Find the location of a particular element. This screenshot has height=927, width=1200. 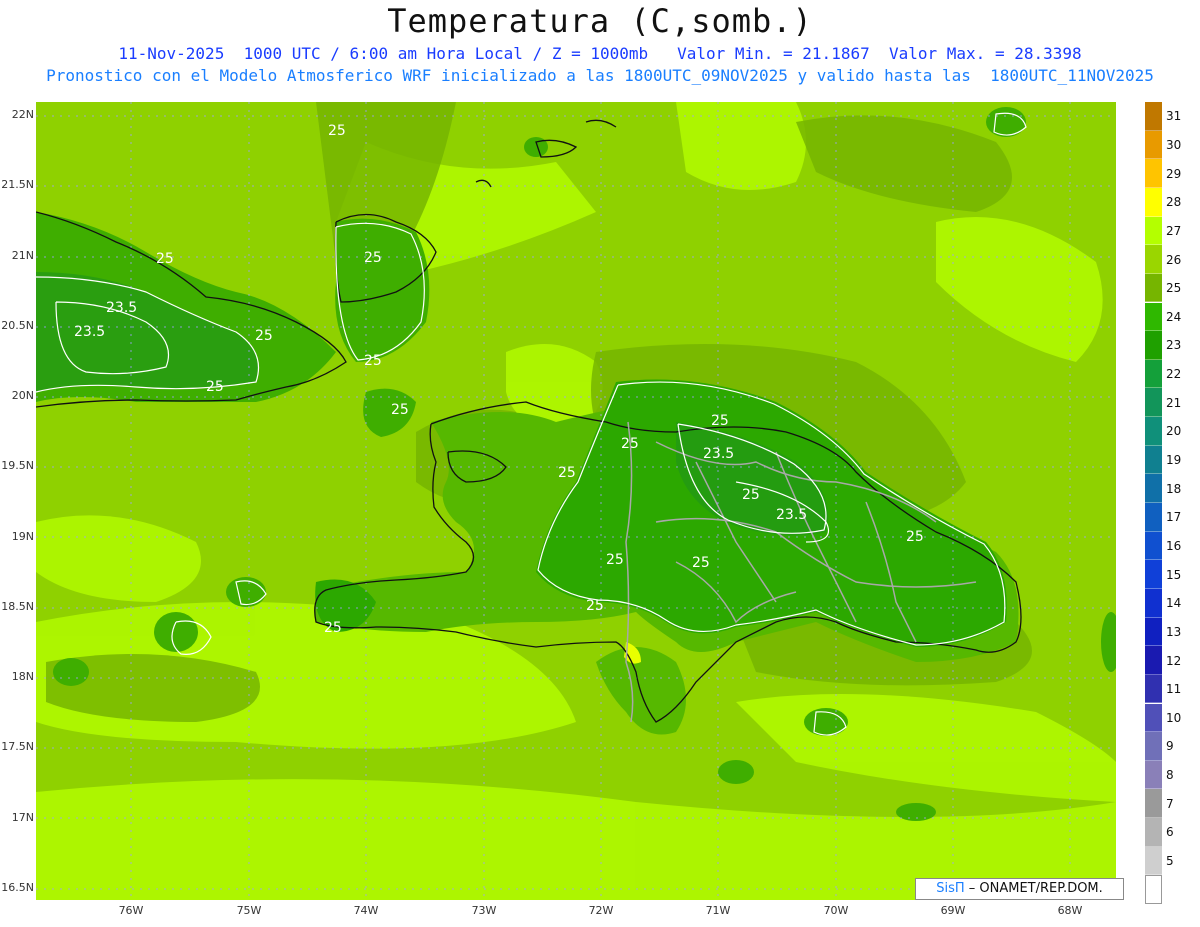

colorbar-level-label: 25 is located at coordinates (1174, 288).